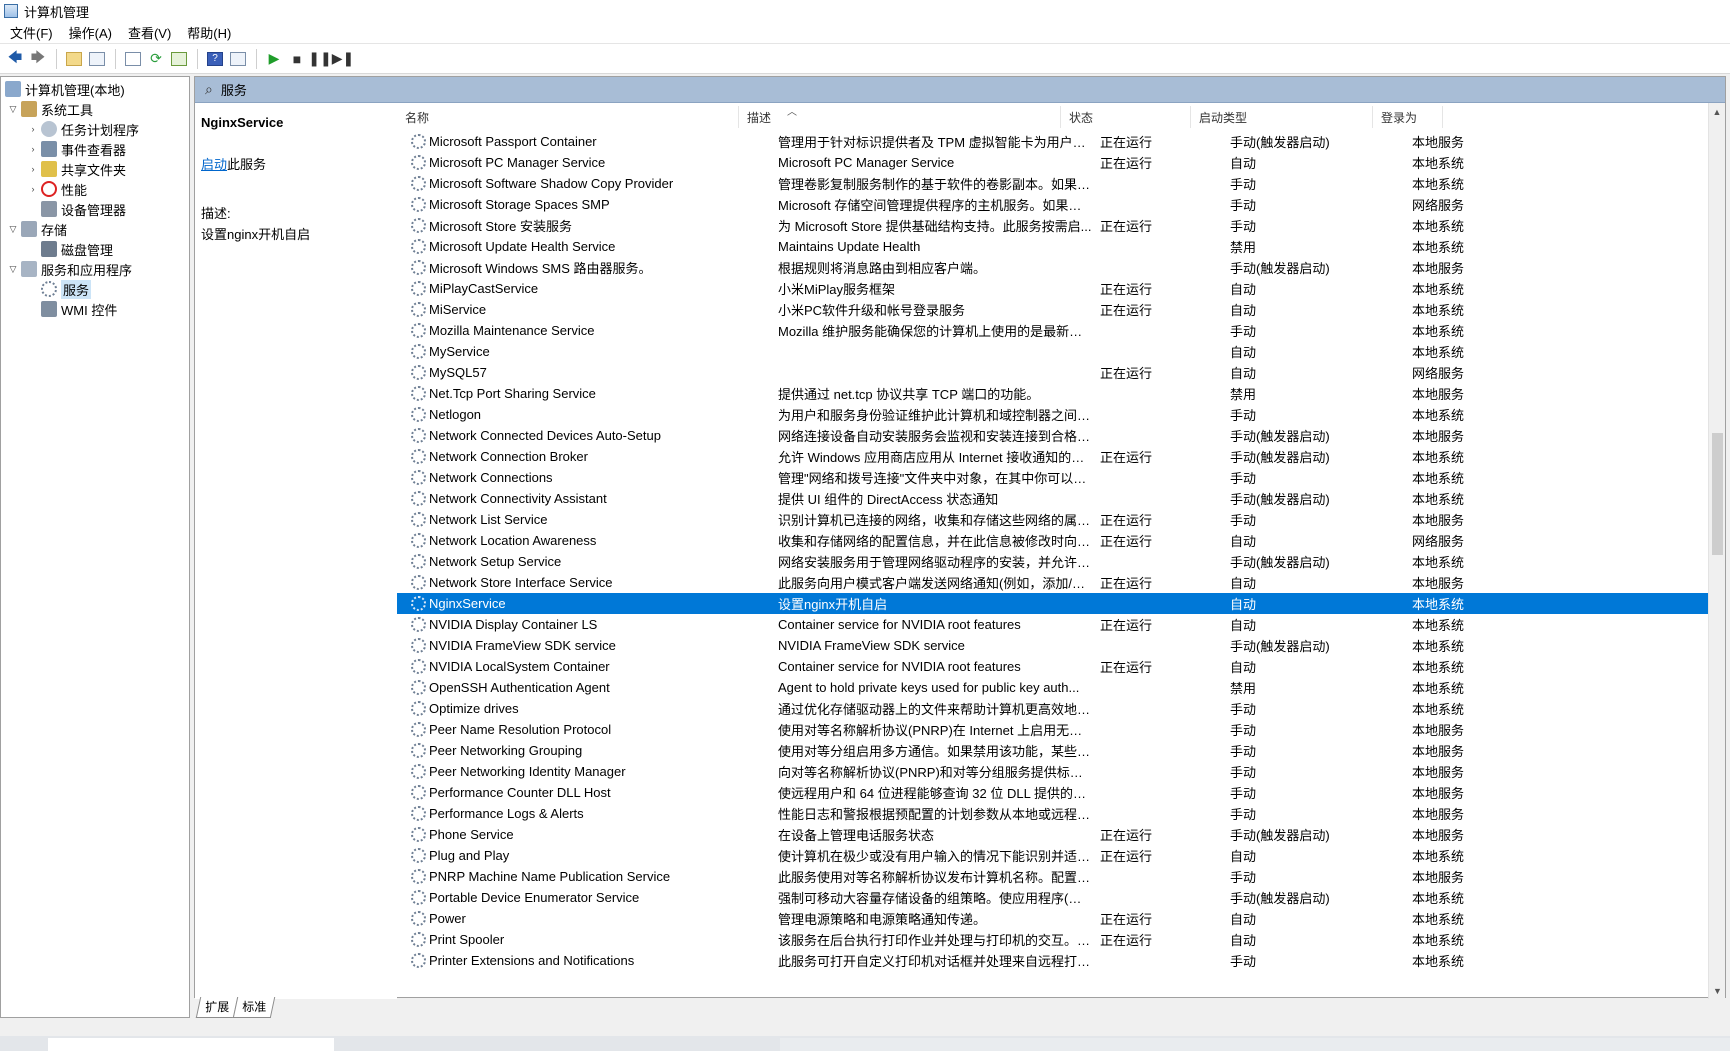 This screenshot has width=1730, height=1051. I want to click on properties-icon, so click(133, 59).